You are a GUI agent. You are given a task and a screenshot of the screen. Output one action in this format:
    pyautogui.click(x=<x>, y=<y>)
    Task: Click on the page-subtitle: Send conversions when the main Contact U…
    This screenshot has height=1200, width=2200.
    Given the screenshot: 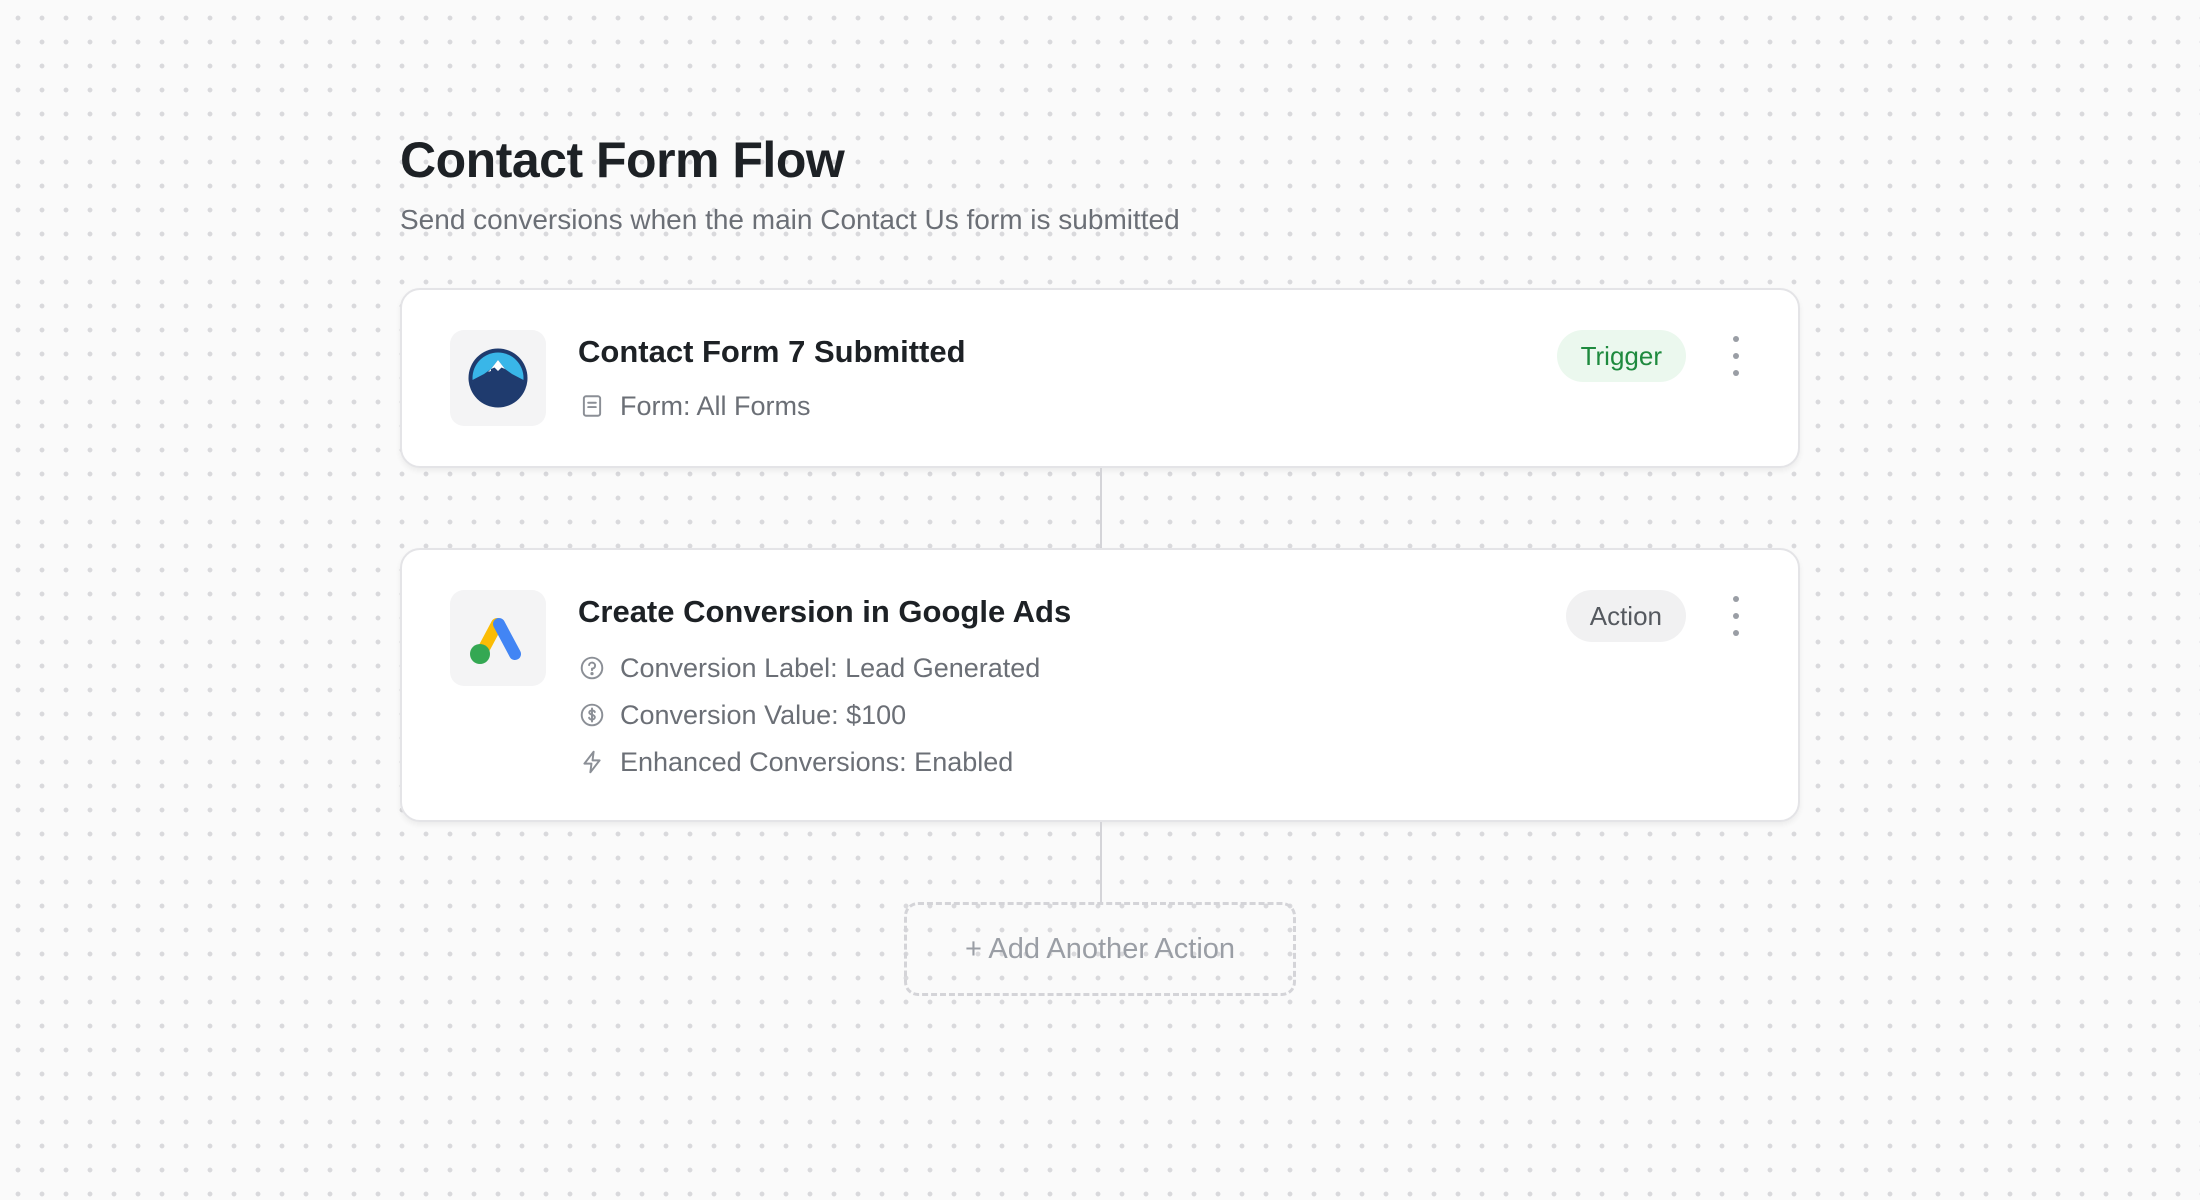 What is the action you would take?
    pyautogui.click(x=790, y=219)
    